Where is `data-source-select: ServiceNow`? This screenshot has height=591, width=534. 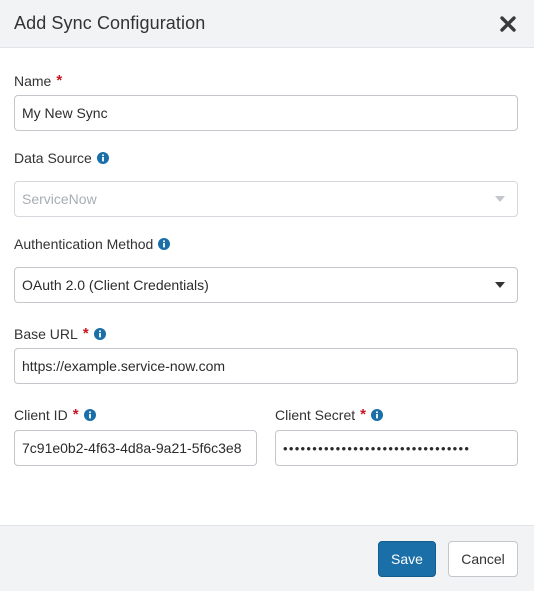
data-source-select: ServiceNow is located at coordinates (266, 199).